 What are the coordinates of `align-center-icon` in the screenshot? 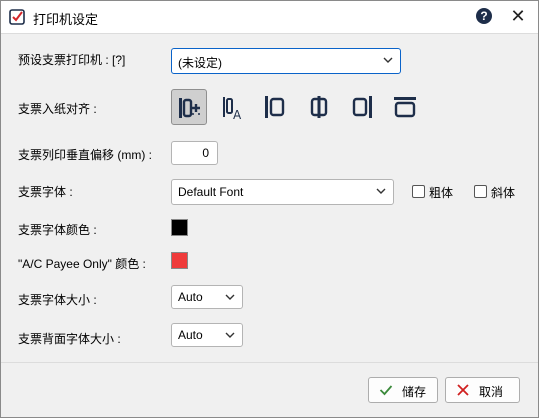 It's located at (319, 107).